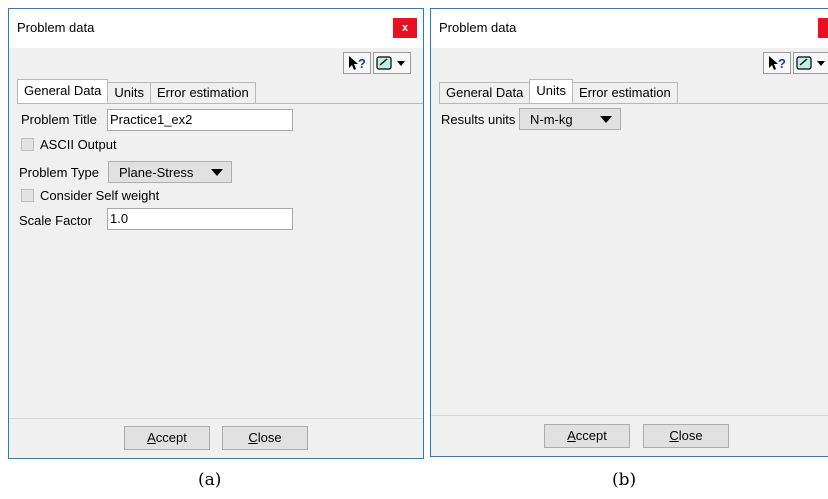  What do you see at coordinates (551, 119) in the screenshot?
I see `results-units-value: N-m-kg` at bounding box center [551, 119].